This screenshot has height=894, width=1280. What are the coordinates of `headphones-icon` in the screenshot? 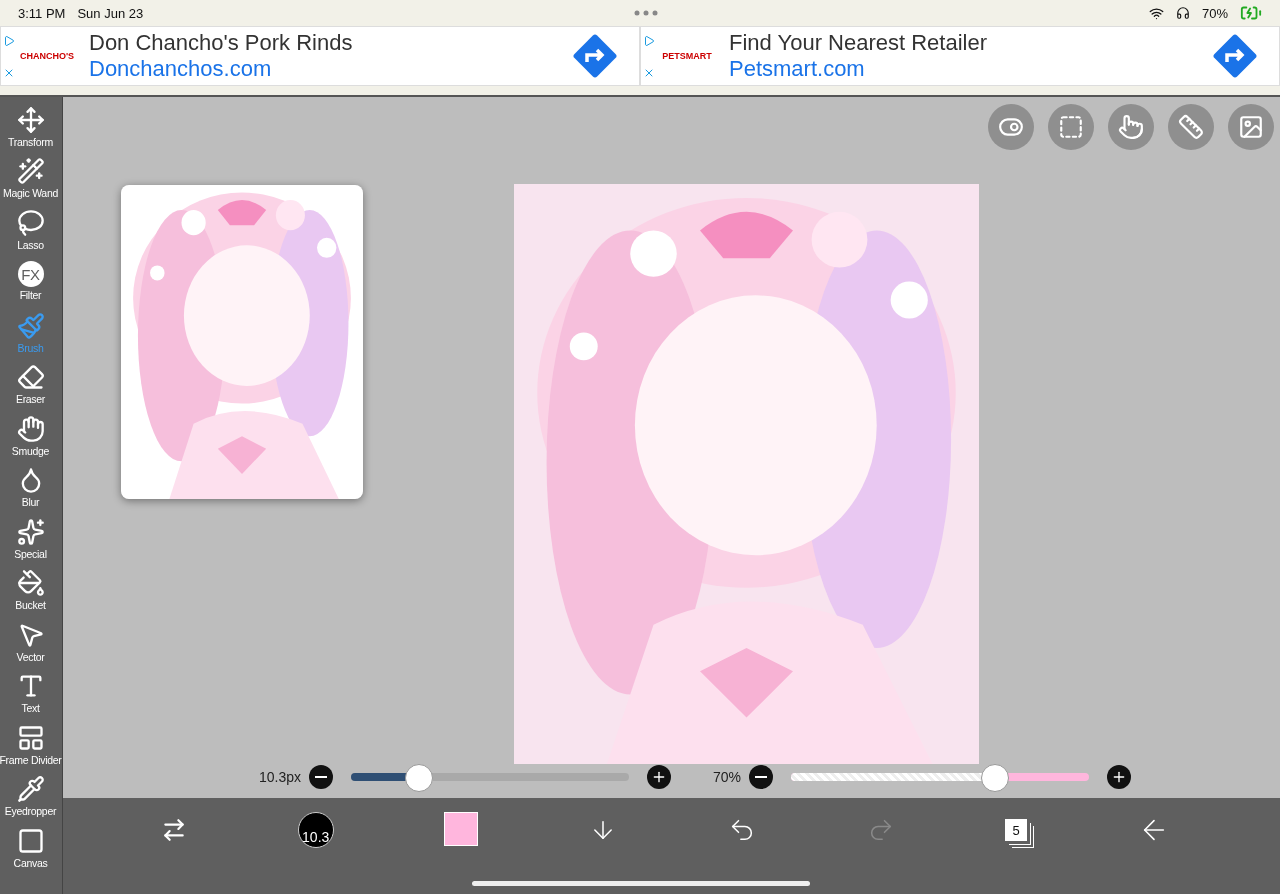 It's located at (1182, 13).